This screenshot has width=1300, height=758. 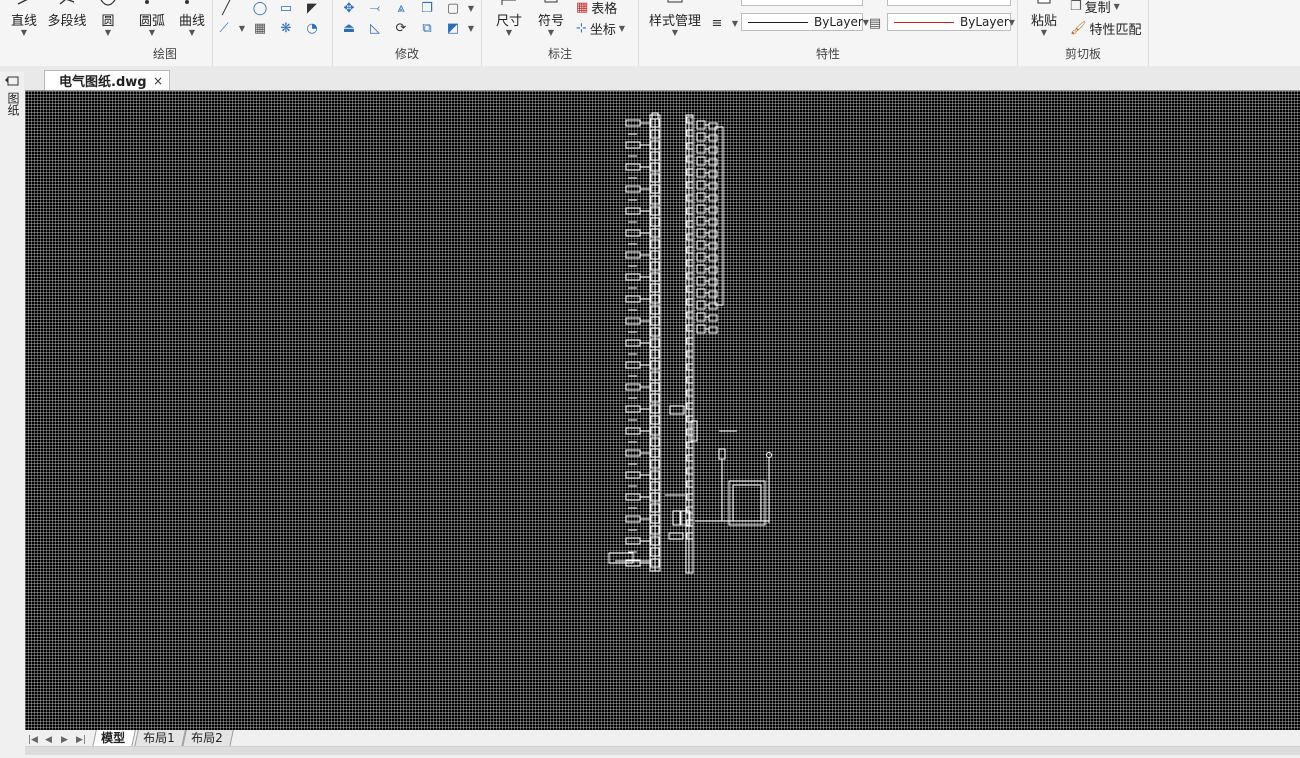 What do you see at coordinates (108, 21) in the screenshot?
I see `circle-button-label: 圆` at bounding box center [108, 21].